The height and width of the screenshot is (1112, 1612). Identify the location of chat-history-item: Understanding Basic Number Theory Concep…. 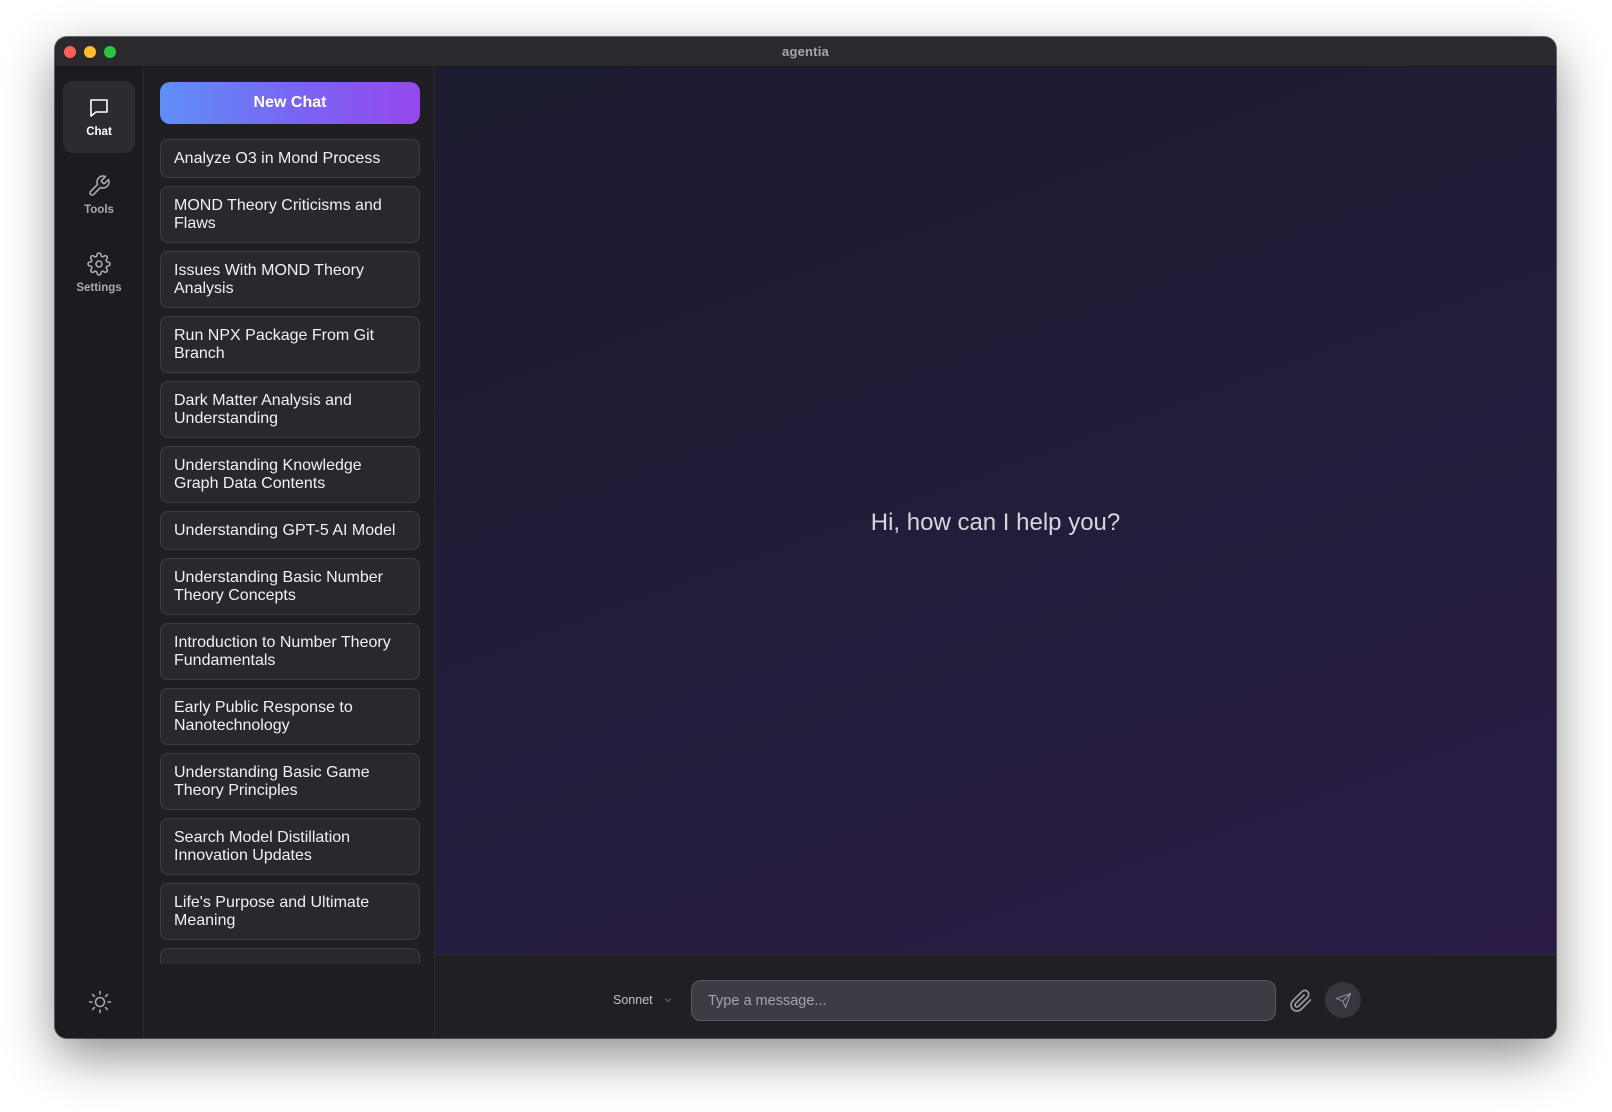
(290, 586).